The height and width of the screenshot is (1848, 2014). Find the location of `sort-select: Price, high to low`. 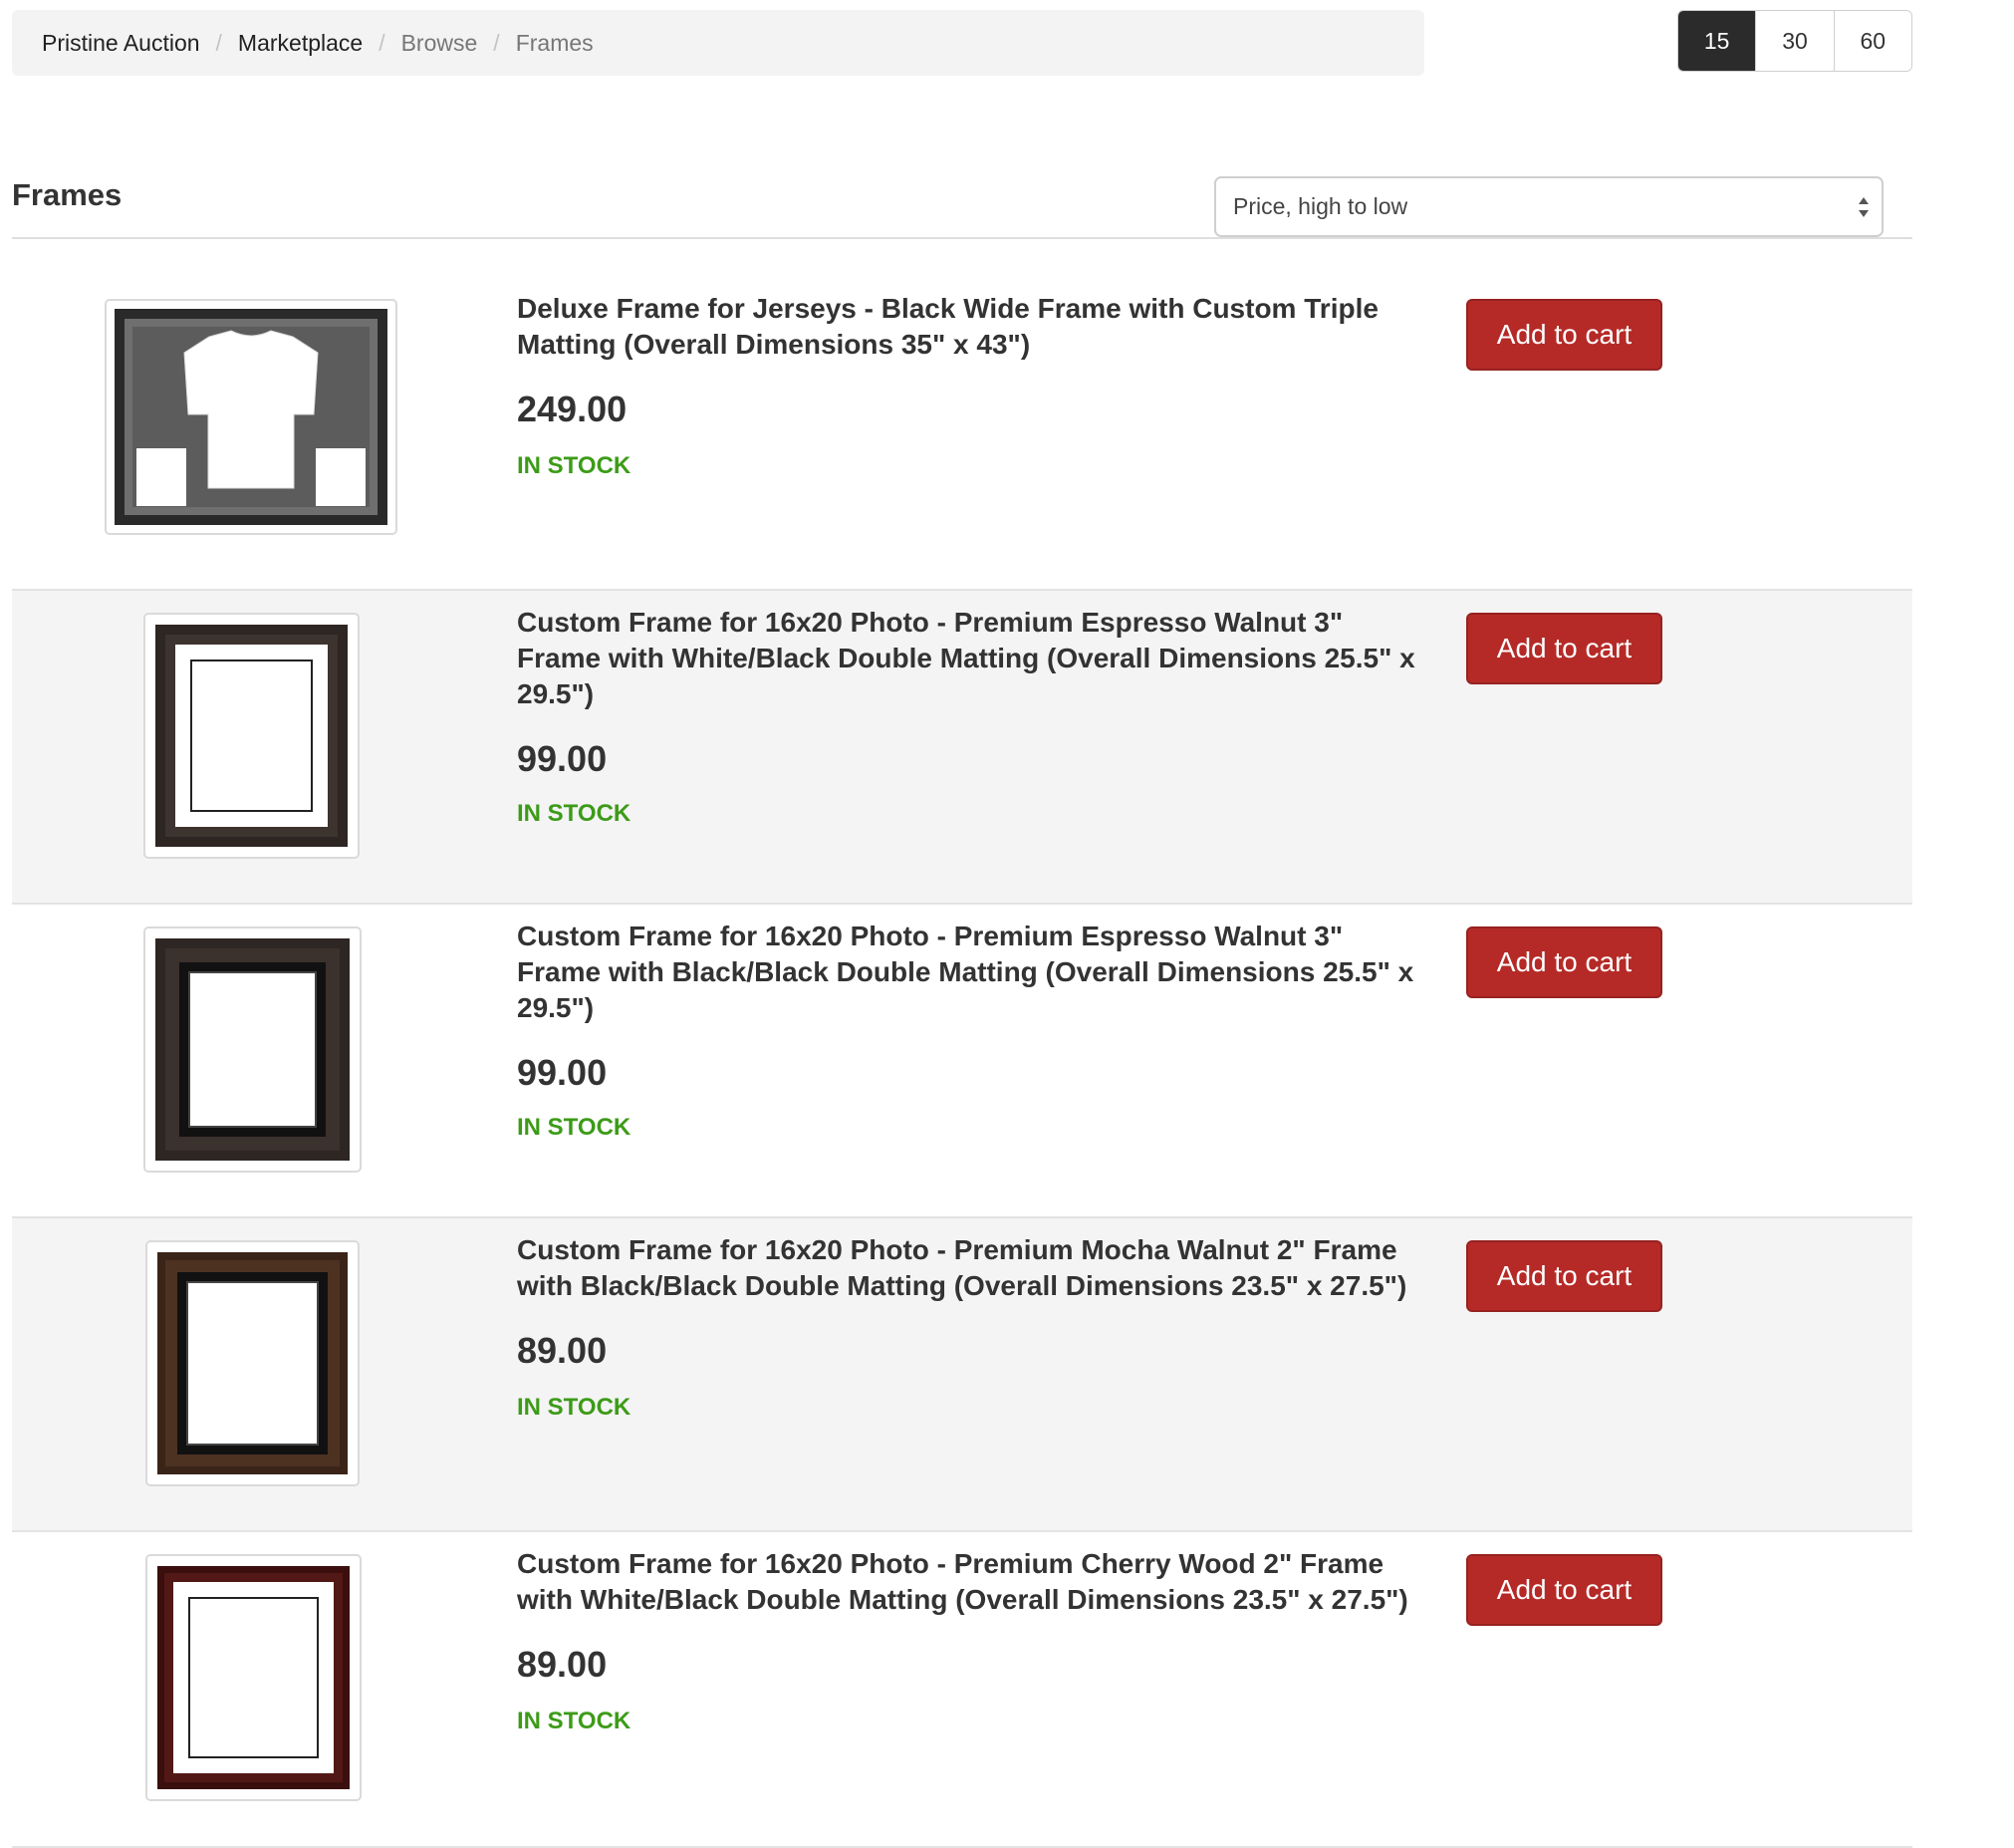

sort-select: Price, high to low is located at coordinates (1549, 207).